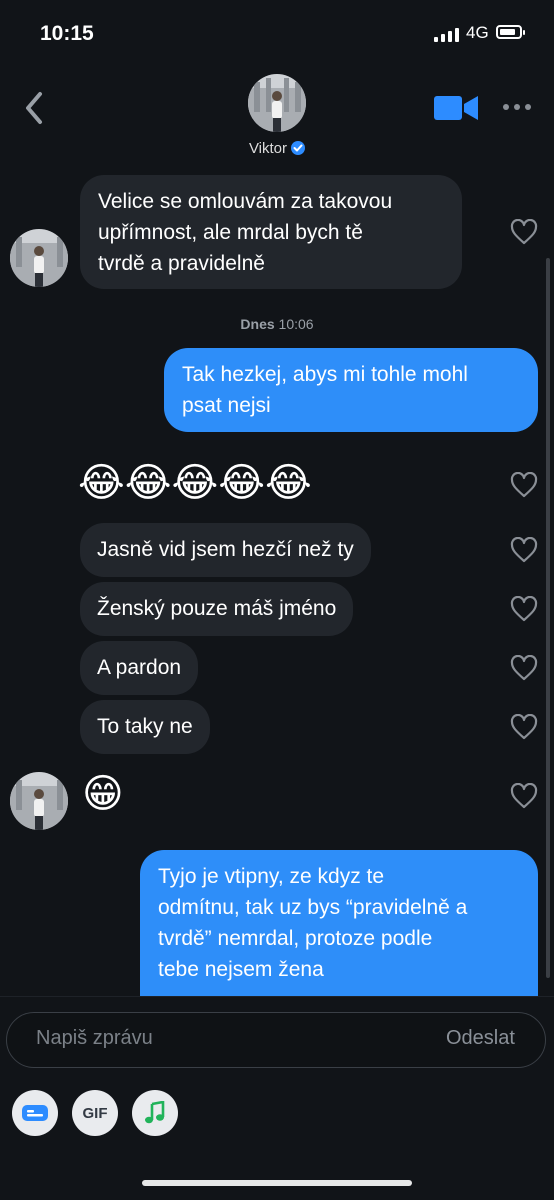 The height and width of the screenshot is (1200, 554). I want to click on signal-icon, so click(446, 34).